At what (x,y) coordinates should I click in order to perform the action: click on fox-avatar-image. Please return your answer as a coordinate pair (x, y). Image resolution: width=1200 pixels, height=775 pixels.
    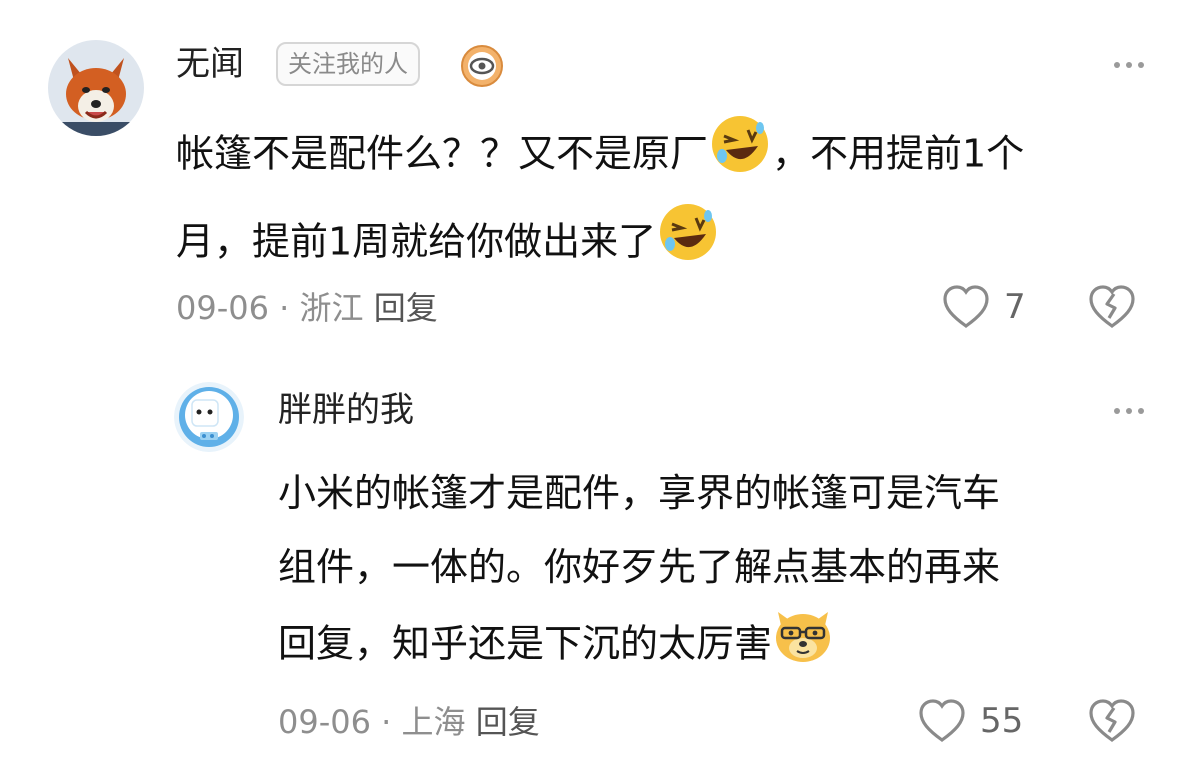
    Looking at the image, I should click on (96, 88).